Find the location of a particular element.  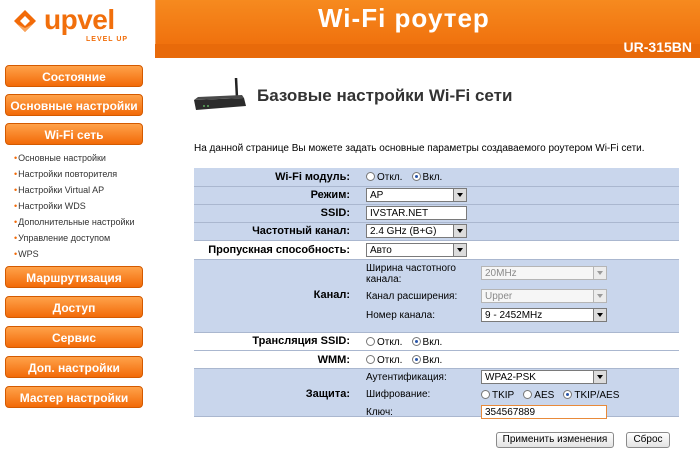

band-value: 2.4 GHz (B+G) is located at coordinates (403, 231).